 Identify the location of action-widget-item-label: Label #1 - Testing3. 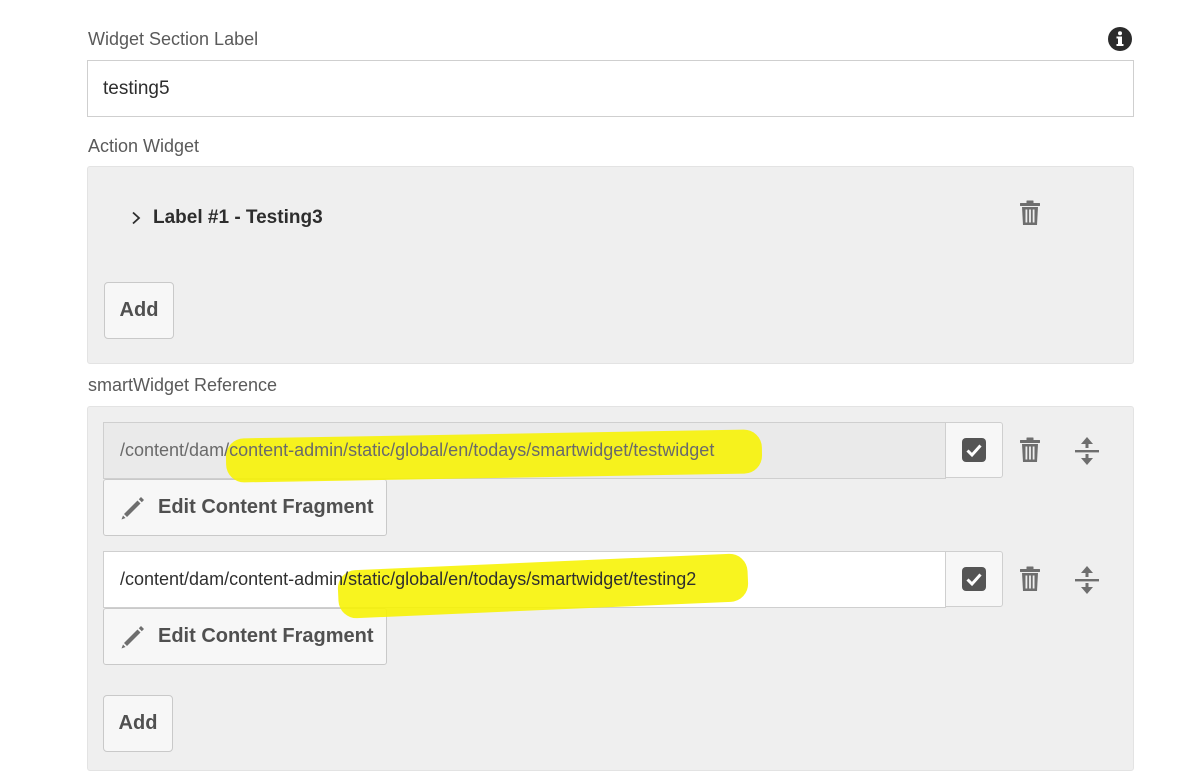
(238, 217).